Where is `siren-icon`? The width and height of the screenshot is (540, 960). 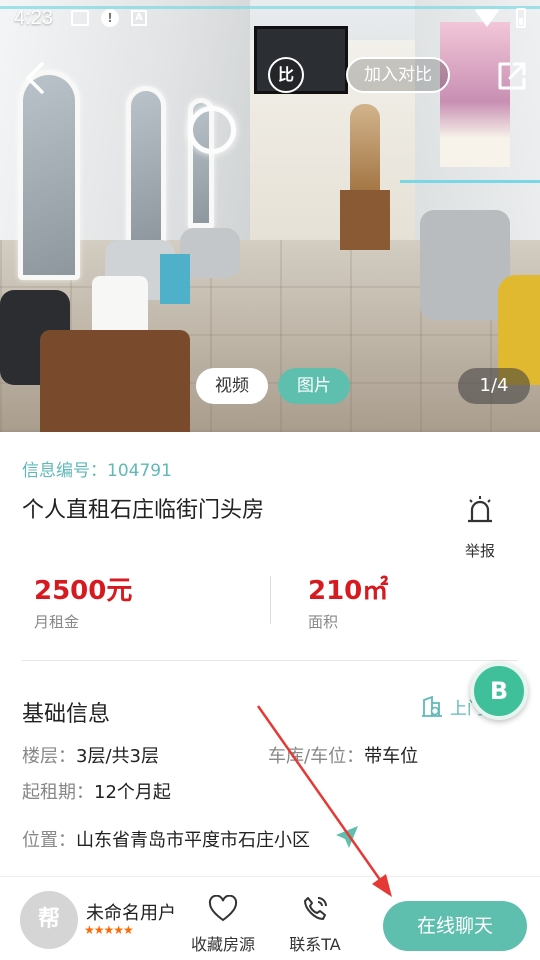 siren-icon is located at coordinates (480, 509).